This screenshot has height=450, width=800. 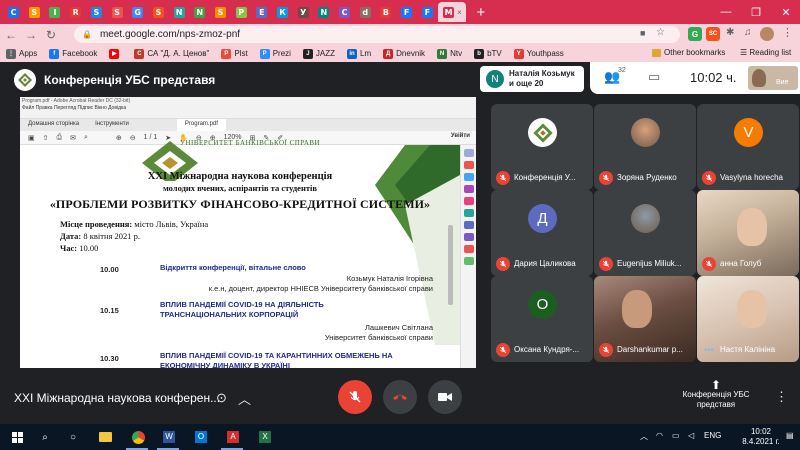 What do you see at coordinates (275, 53) in the screenshot?
I see `bookmark-item: P Prezi` at bounding box center [275, 53].